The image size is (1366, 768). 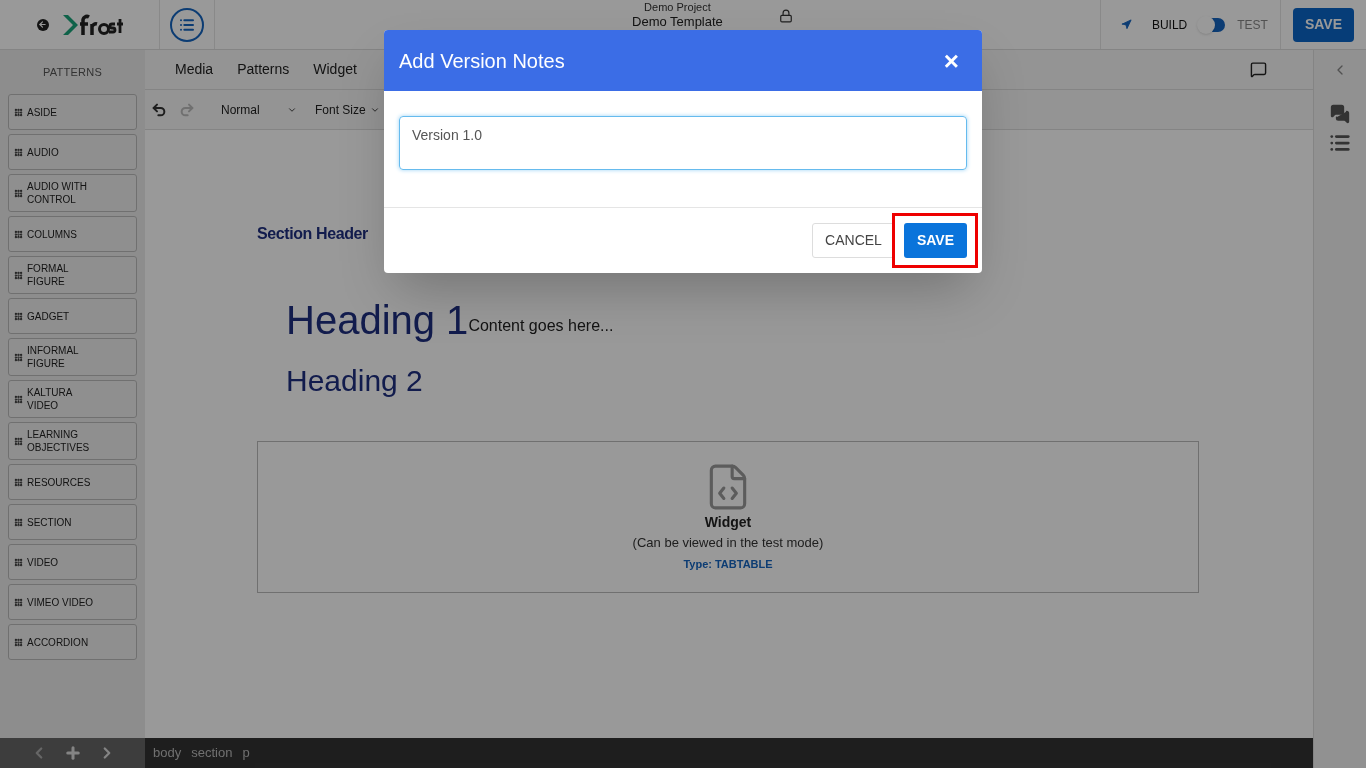 I want to click on breadcrumb-item: p, so click(x=246, y=753).